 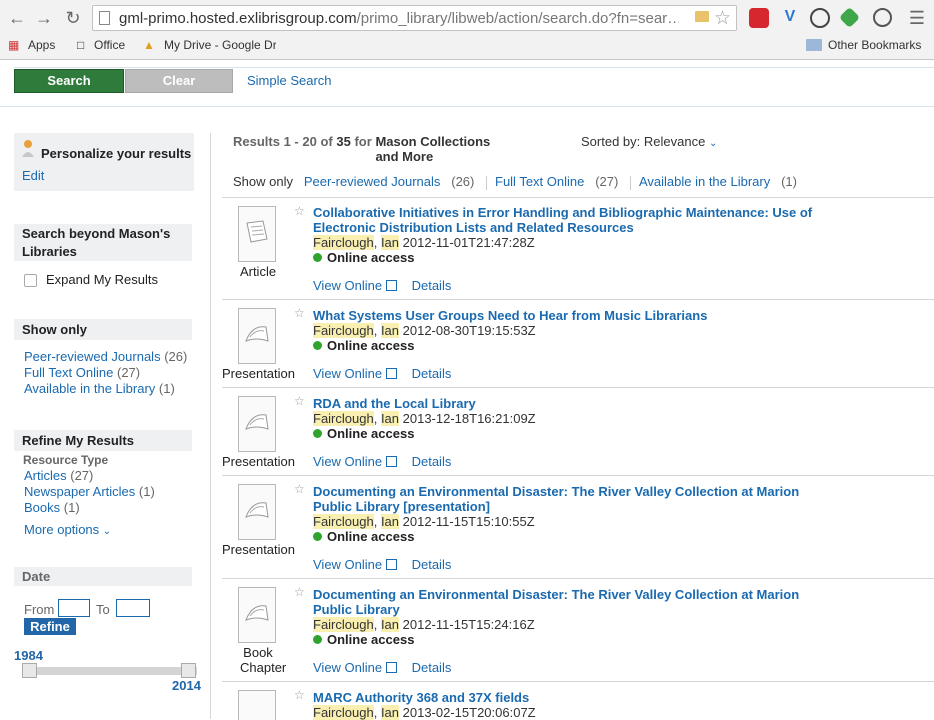 What do you see at coordinates (372, 181) in the screenshot?
I see `top-facet-peer-reviewed: Peer-reviewed Journals` at bounding box center [372, 181].